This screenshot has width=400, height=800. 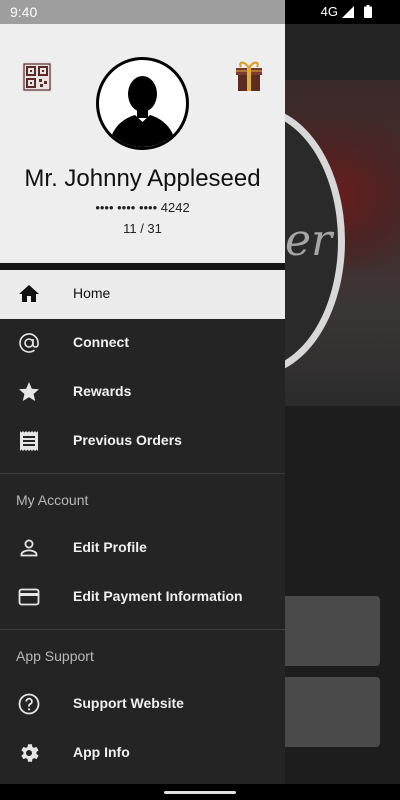 I want to click on gesture-handle, so click(x=200, y=792).